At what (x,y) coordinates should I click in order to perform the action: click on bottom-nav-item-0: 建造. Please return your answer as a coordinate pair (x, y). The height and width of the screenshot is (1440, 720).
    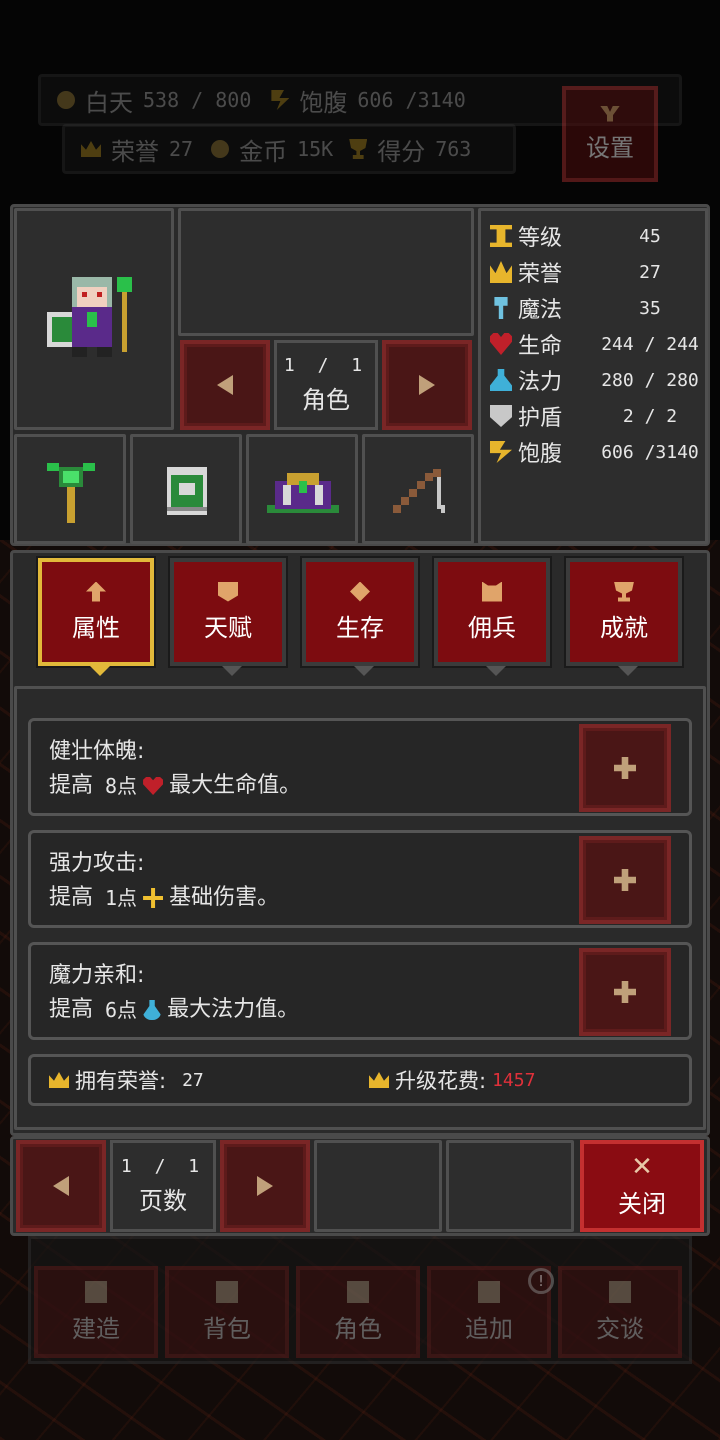
    Looking at the image, I should click on (96, 1312).